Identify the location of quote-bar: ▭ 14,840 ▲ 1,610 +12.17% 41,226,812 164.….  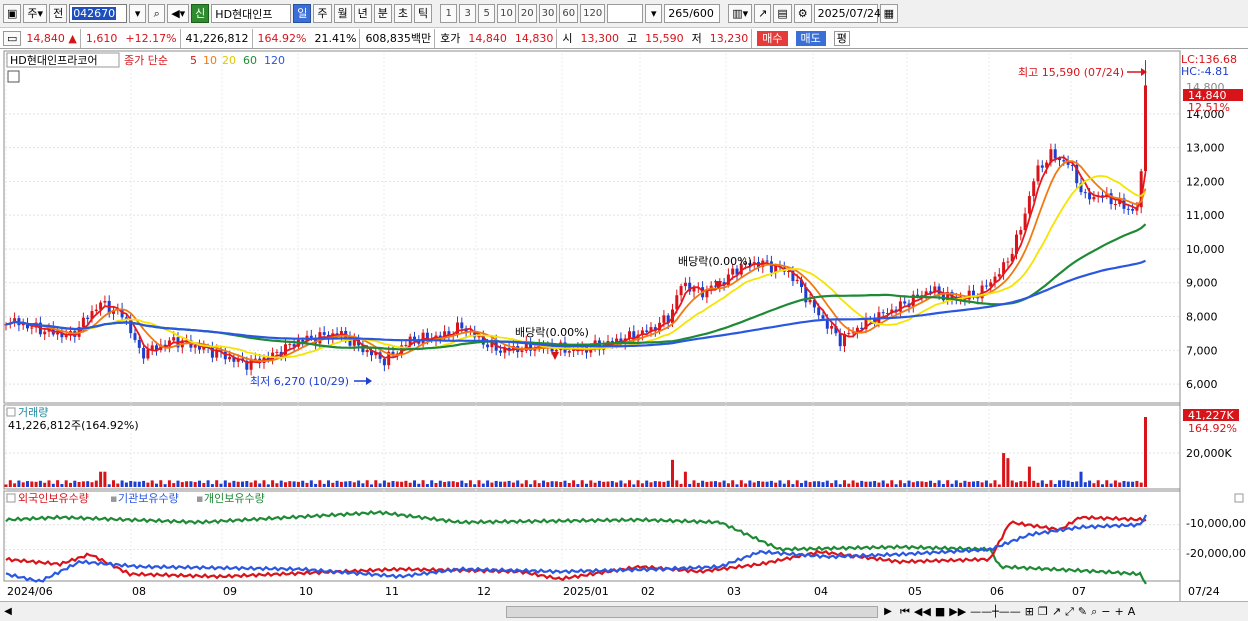
(624, 38).